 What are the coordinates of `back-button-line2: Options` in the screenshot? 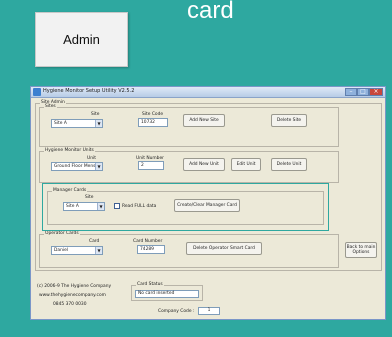 It's located at (361, 252).